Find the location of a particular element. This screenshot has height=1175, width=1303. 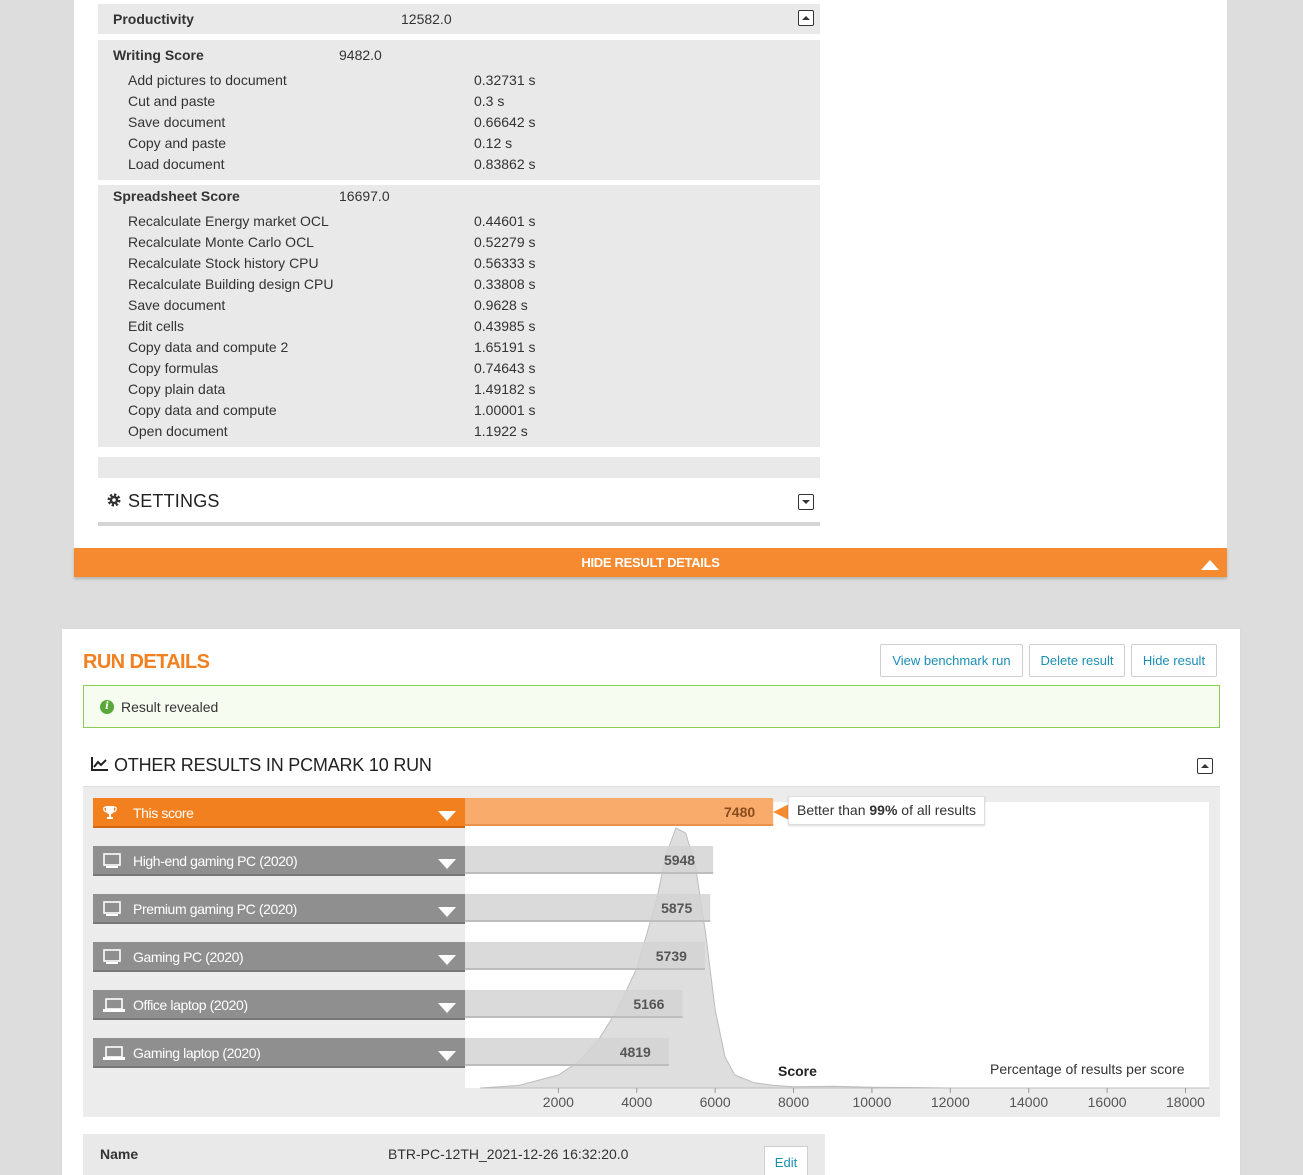

result-row-label: Gaming PC (2020) is located at coordinates (188, 957).